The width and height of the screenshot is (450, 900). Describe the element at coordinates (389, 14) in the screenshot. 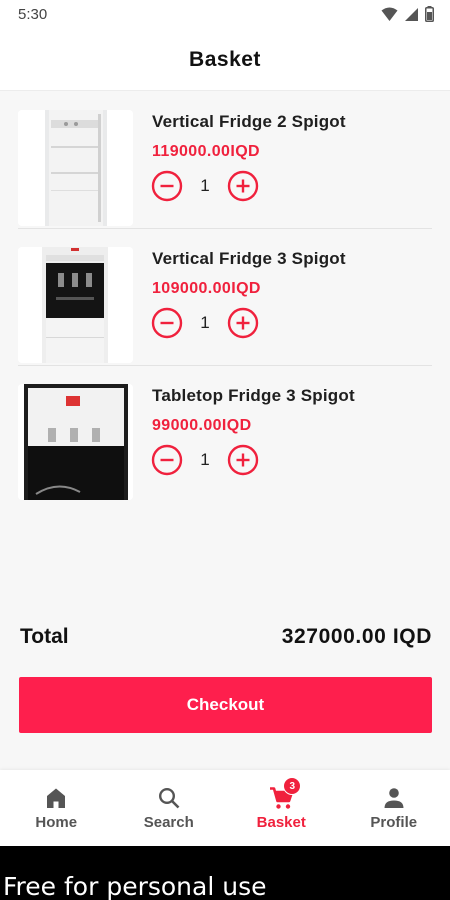

I see `wifi-icon` at that location.